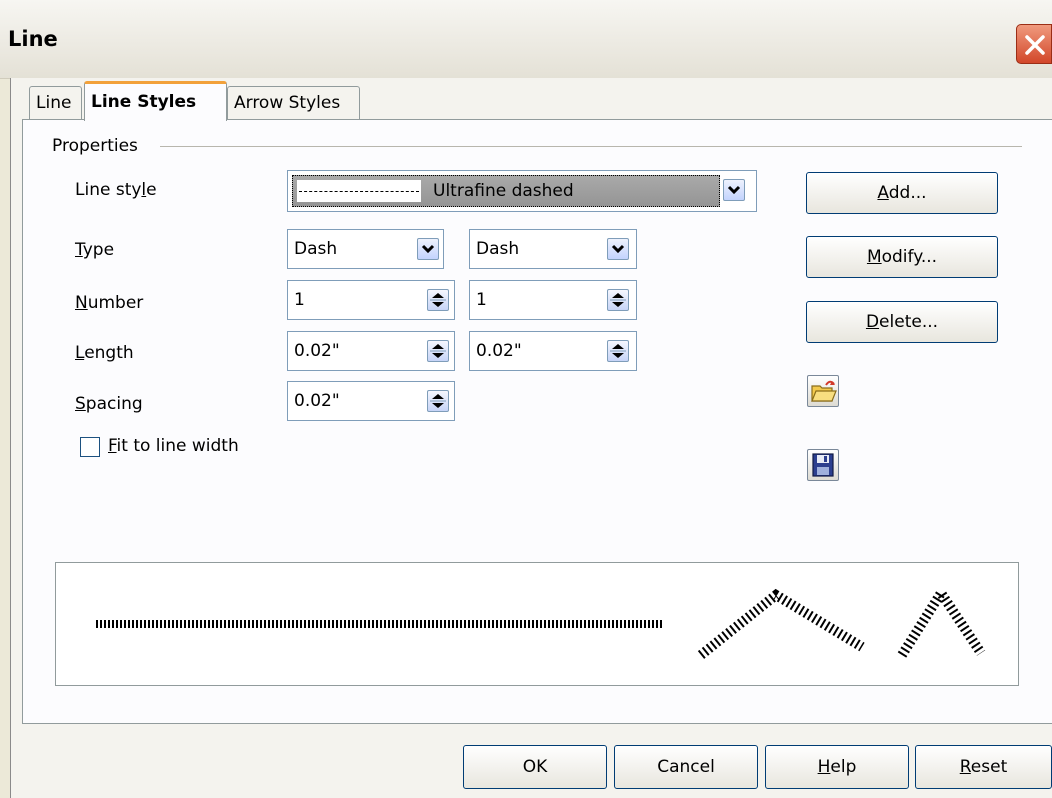 Image resolution: width=1052 pixels, height=798 pixels. I want to click on number-1-spinner, so click(438, 300).